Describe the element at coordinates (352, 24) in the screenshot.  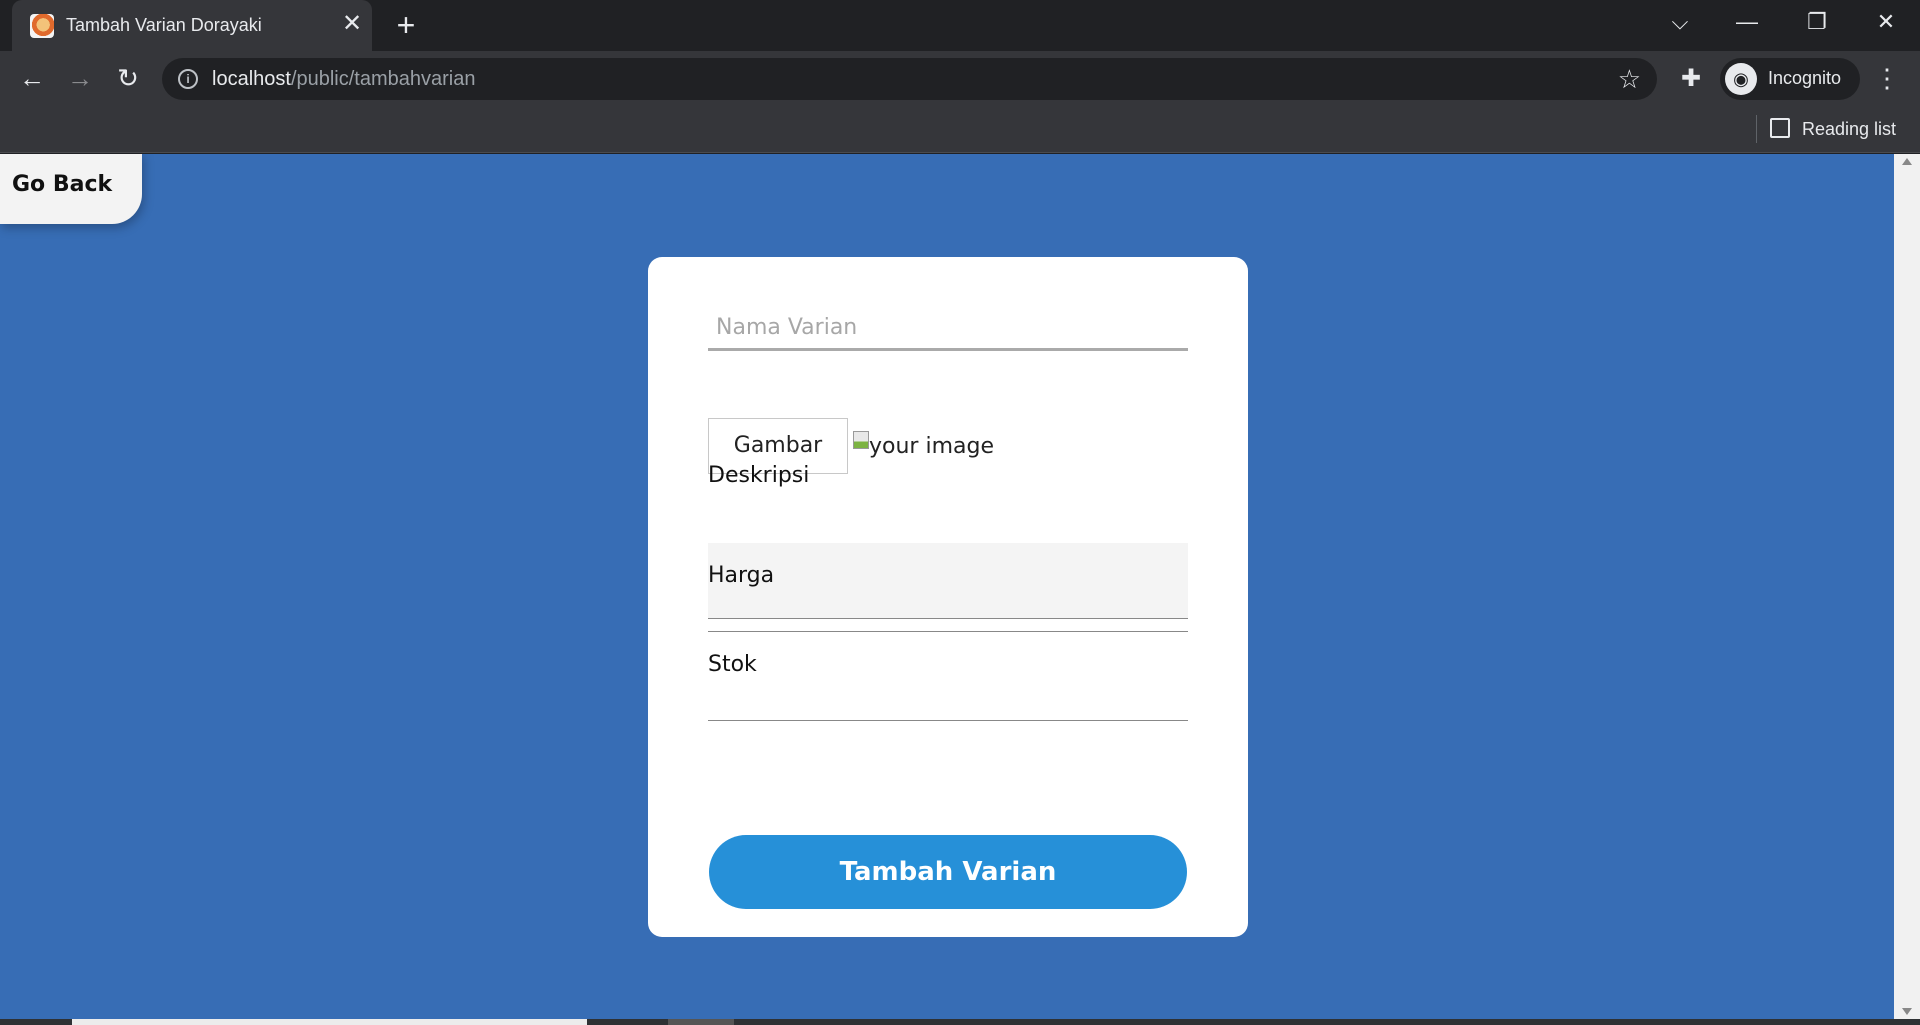
I see `close-tab-icon: ✕` at that location.